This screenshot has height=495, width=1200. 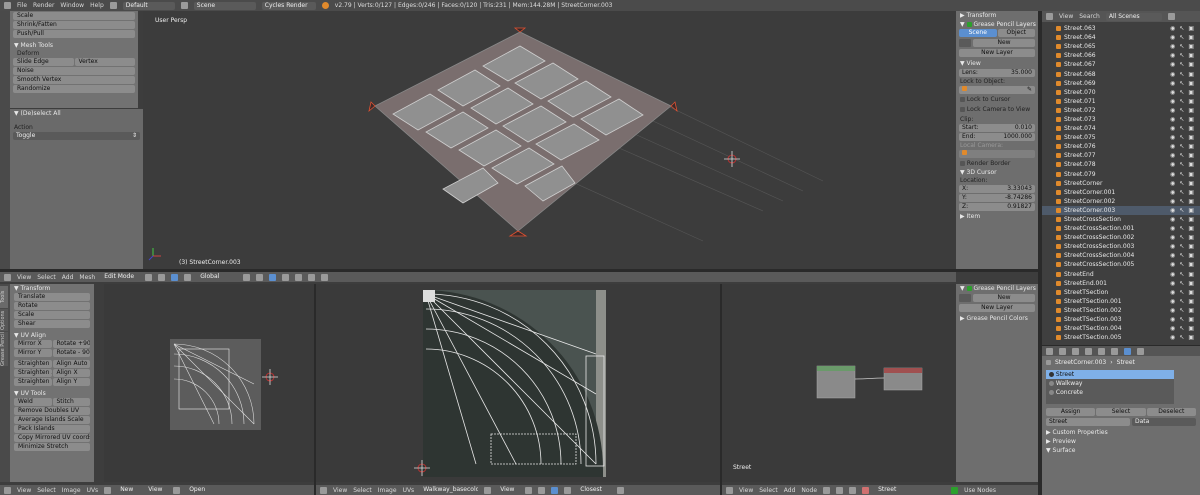 I want to click on node-tree-type-icon, so click(x=827, y=490).